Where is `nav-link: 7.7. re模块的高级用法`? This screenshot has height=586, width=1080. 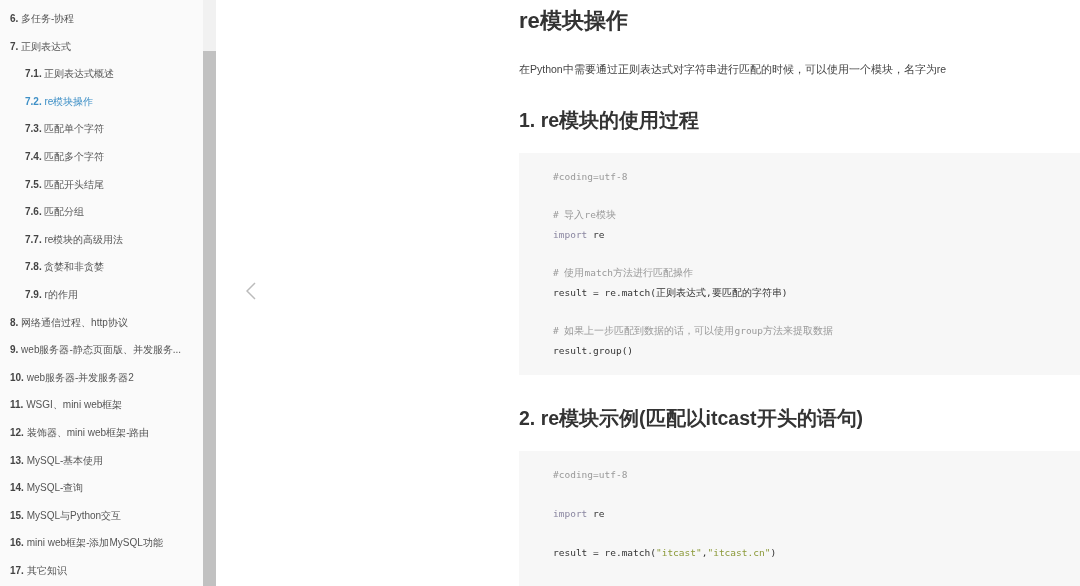
nav-link: 7.7. re模块的高级用法 is located at coordinates (101, 244).